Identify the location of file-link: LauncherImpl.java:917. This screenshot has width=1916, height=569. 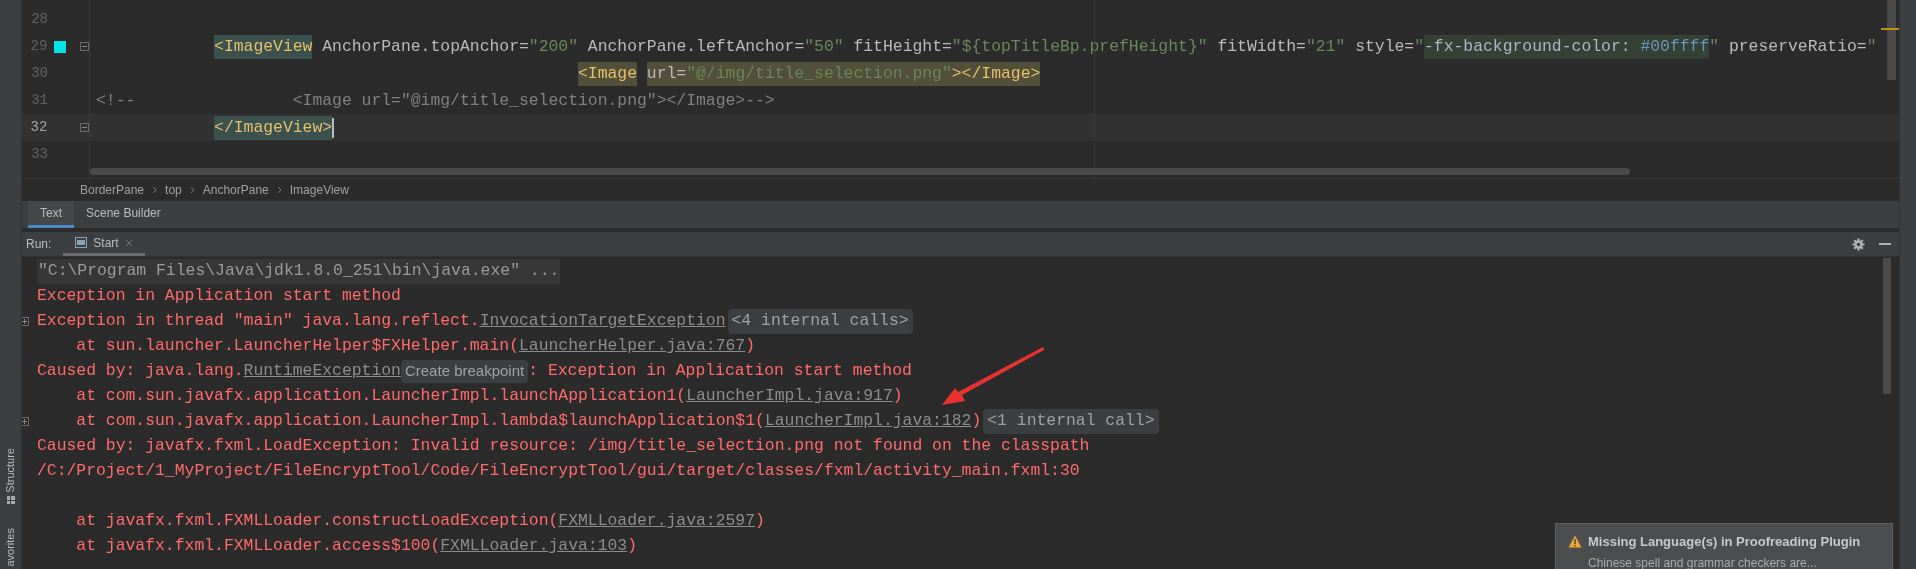
(789, 396).